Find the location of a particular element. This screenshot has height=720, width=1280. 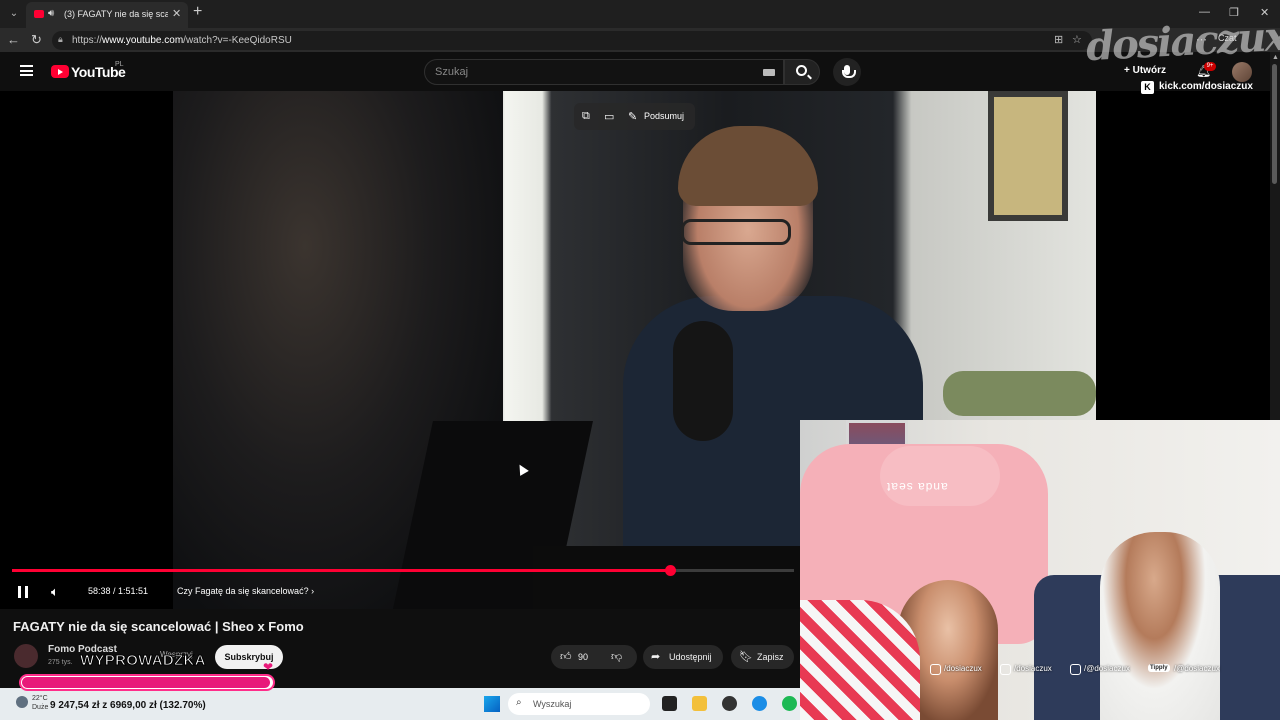

like-count: 90 is located at coordinates (583, 657).